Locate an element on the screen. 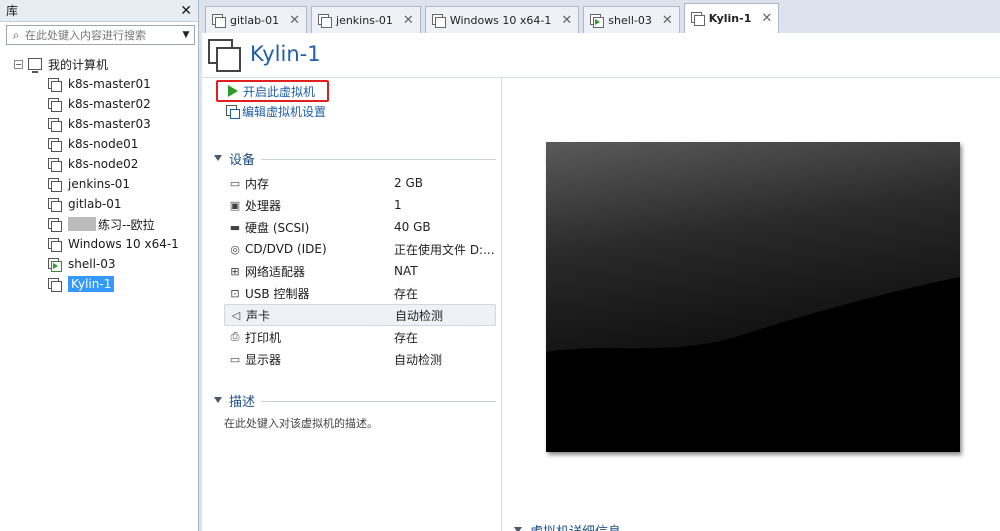 The height and width of the screenshot is (531, 1000). tab-1: jenkins-01 ✕ is located at coordinates (366, 19).